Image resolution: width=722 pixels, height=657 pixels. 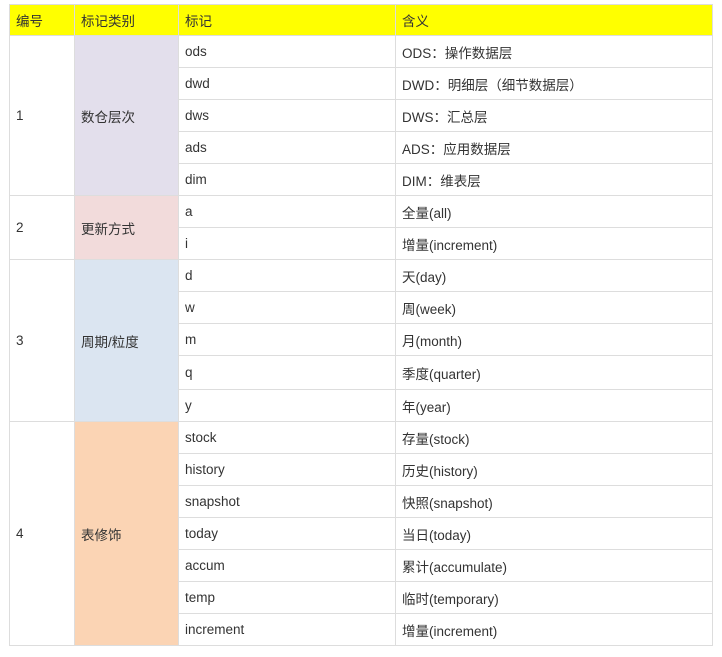 What do you see at coordinates (42, 340) in the screenshot?
I see `group-number-cell: 3` at bounding box center [42, 340].